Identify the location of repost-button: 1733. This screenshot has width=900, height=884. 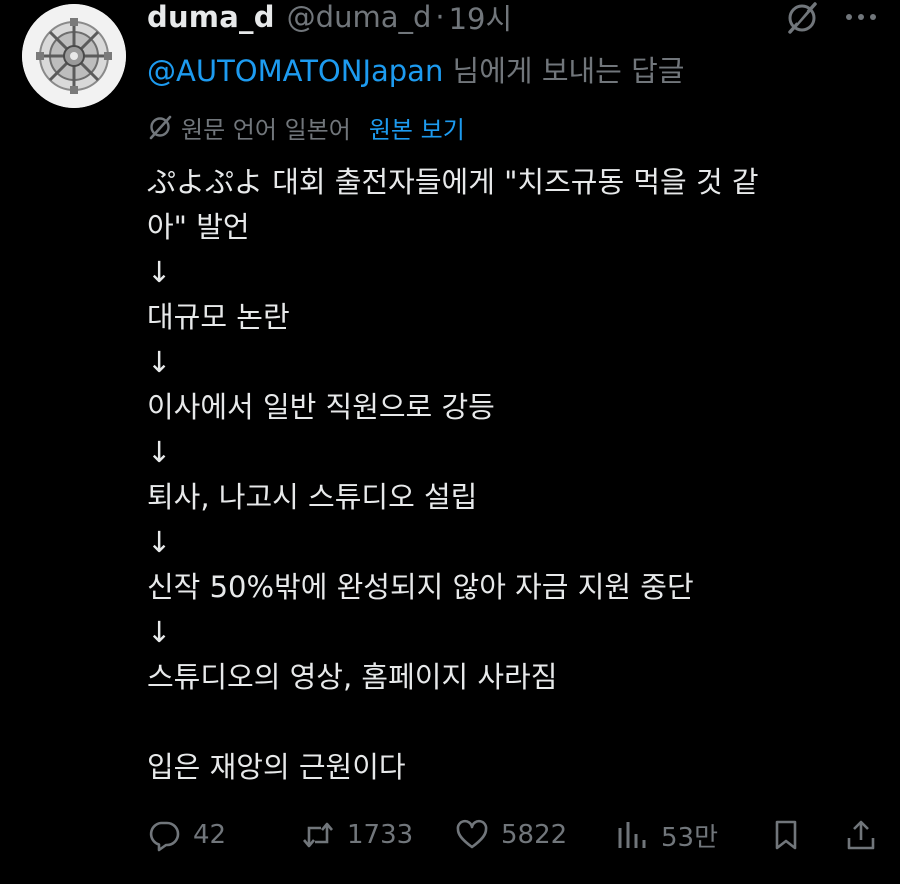
(357, 835).